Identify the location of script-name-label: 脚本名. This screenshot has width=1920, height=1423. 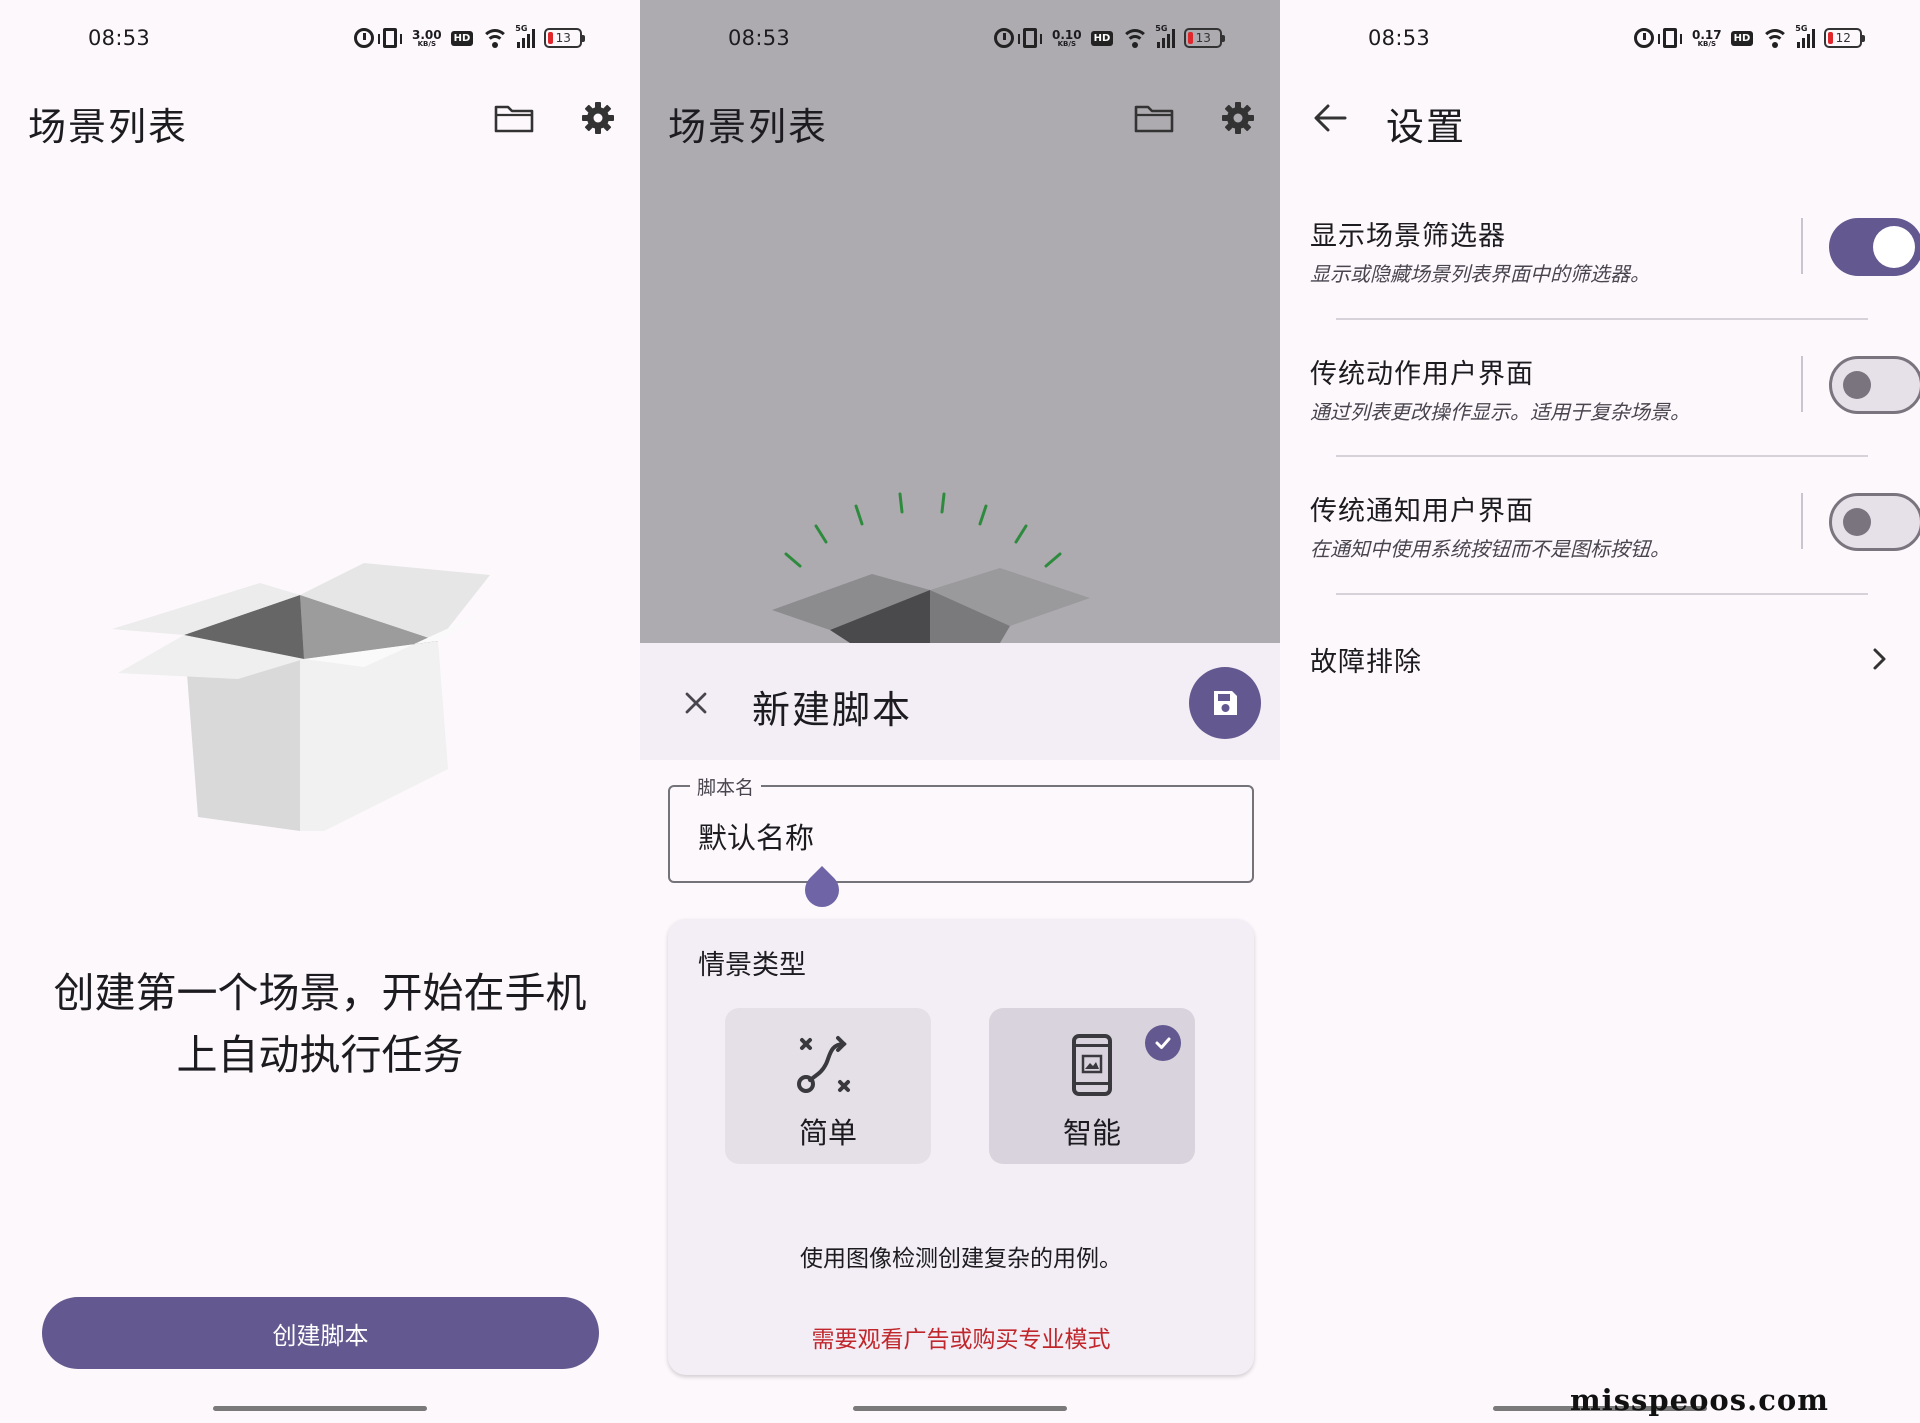
(726, 786).